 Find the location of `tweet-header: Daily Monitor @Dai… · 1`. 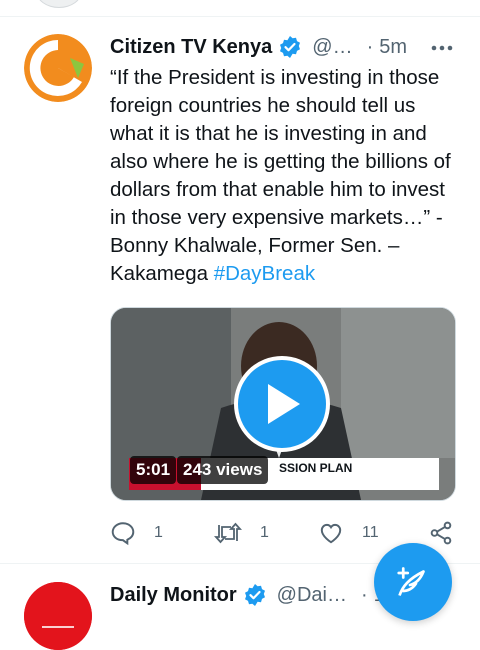

tweet-header: Daily Monitor @Dai… · 1 is located at coordinates (247, 595).